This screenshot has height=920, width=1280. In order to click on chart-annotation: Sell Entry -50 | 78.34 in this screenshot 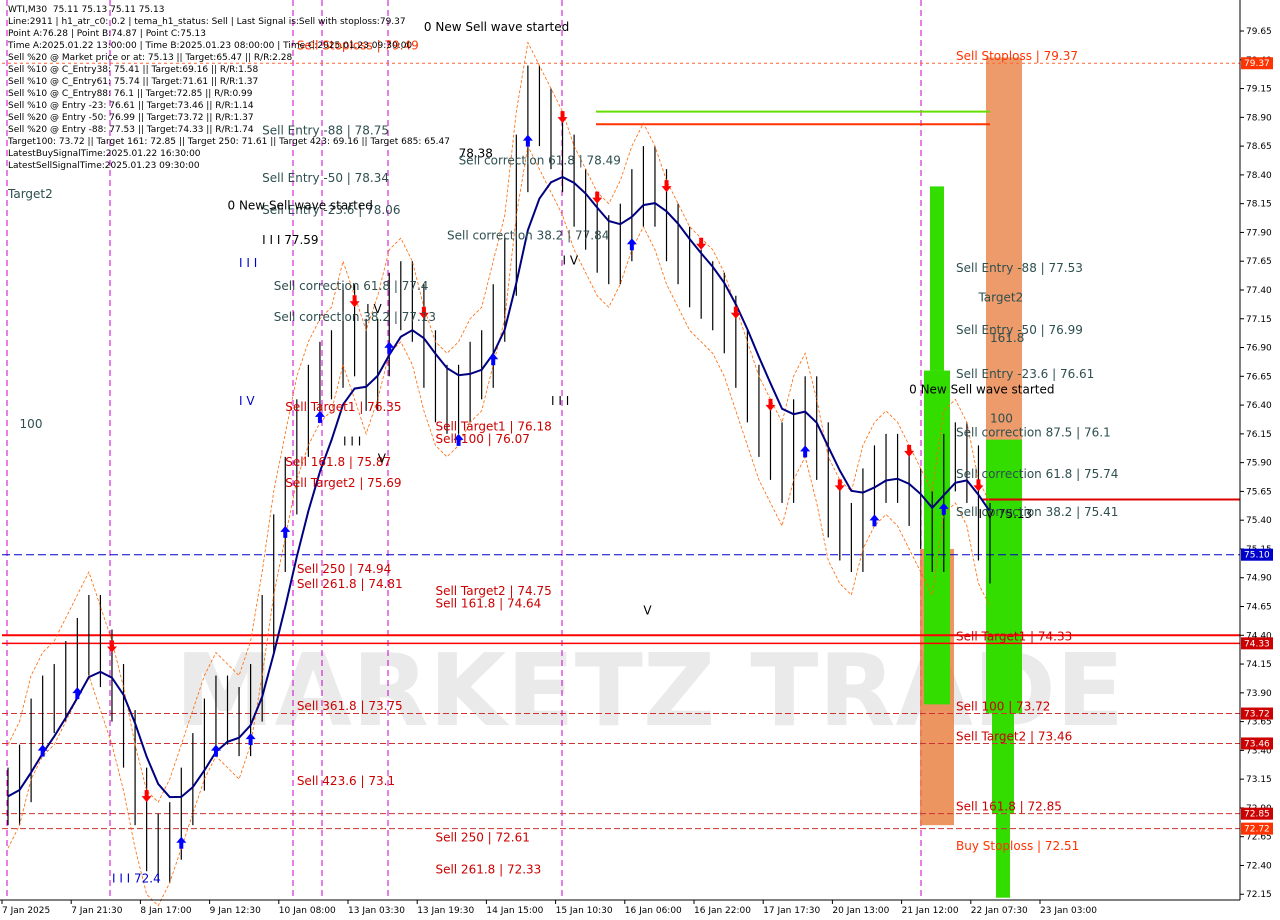, I will do `click(325, 178)`.